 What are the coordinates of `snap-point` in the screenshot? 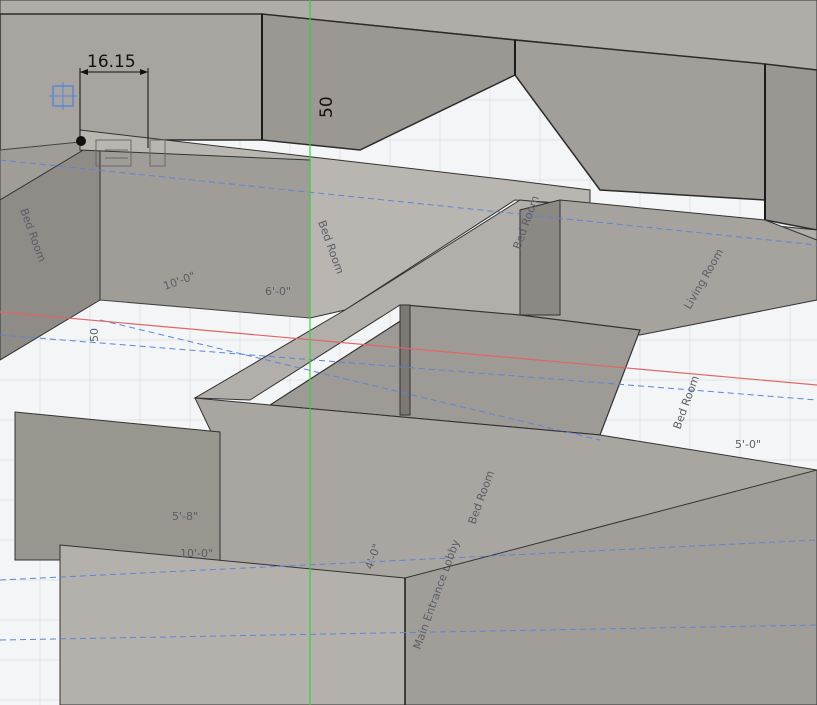 It's located at (81, 141).